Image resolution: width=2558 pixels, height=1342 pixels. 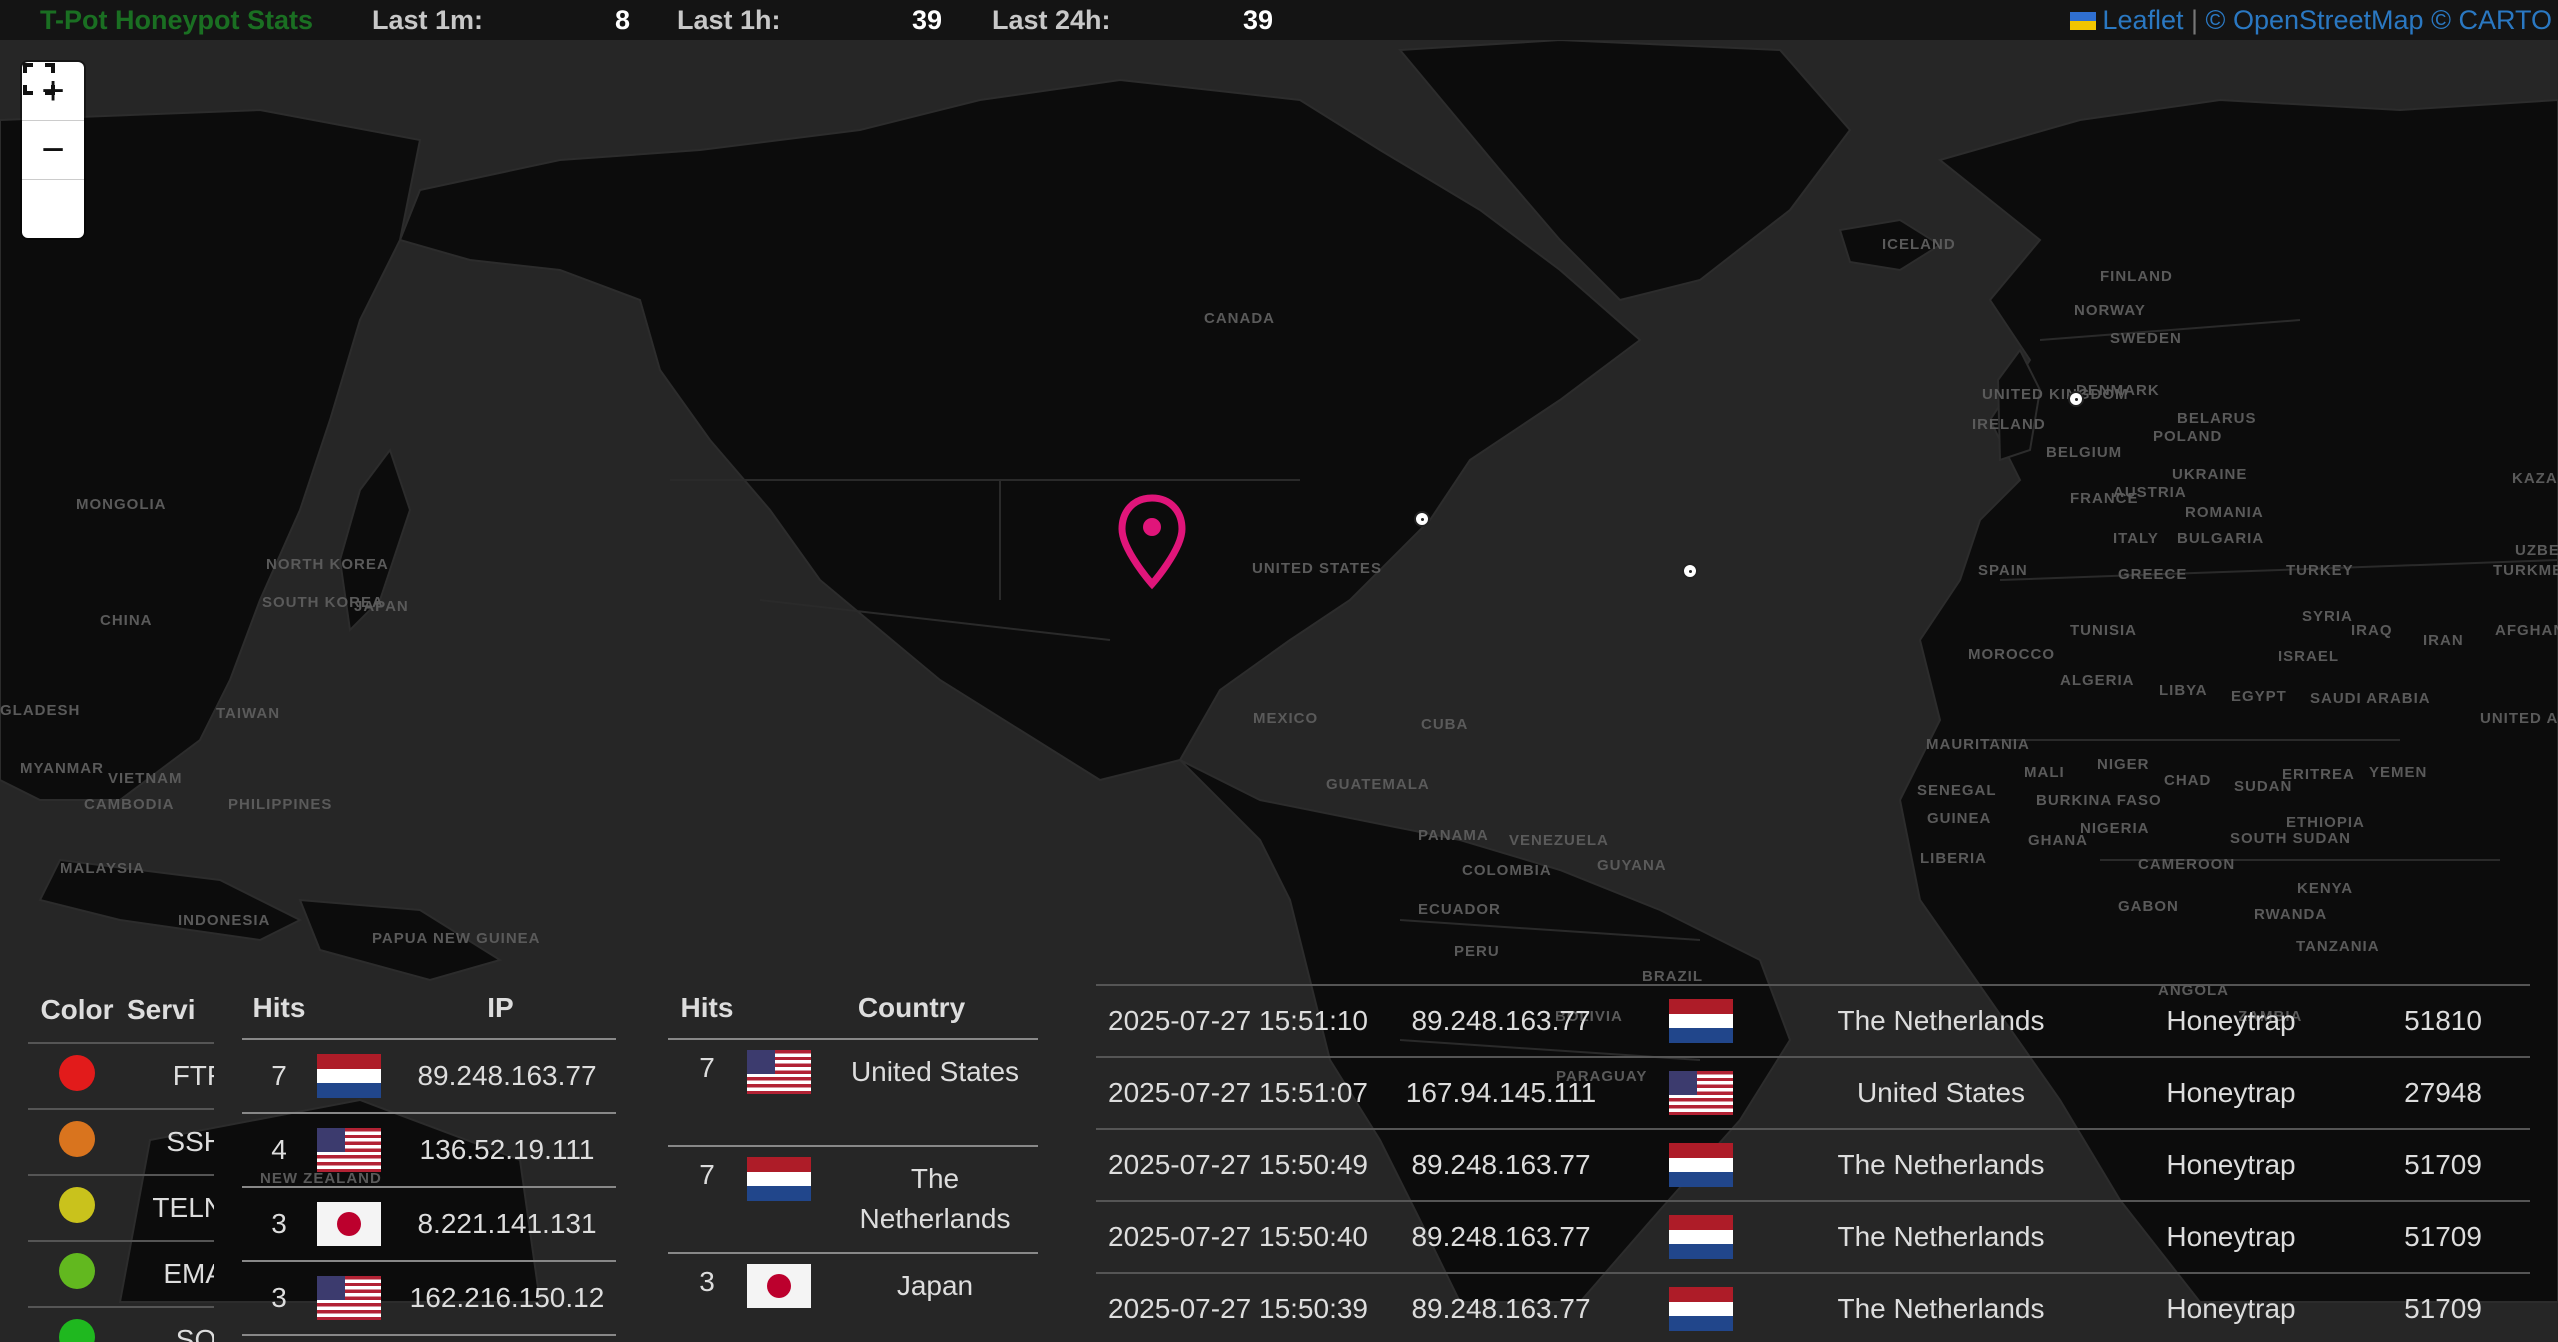 I want to click on map-place-label: TAIWAN, so click(x=248, y=713).